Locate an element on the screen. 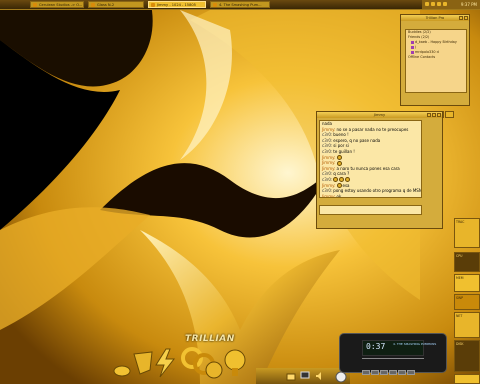 The image size is (480, 384). eject-button is located at coordinates (411, 372).